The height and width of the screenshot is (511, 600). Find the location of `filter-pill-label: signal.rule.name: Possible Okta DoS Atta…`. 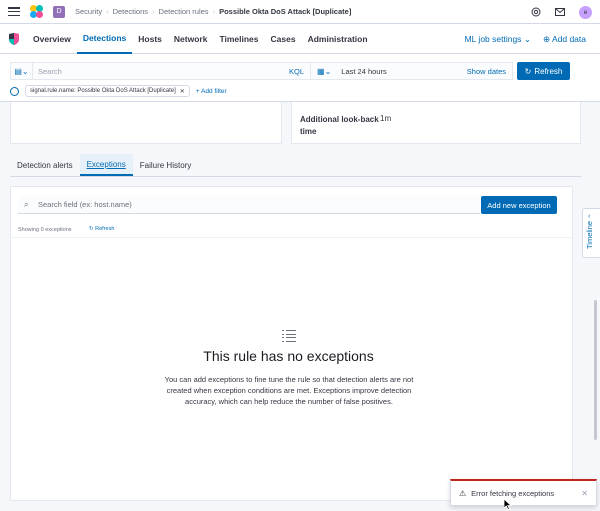

filter-pill-label: signal.rule.name: Possible Okta DoS Atta… is located at coordinates (103, 91).